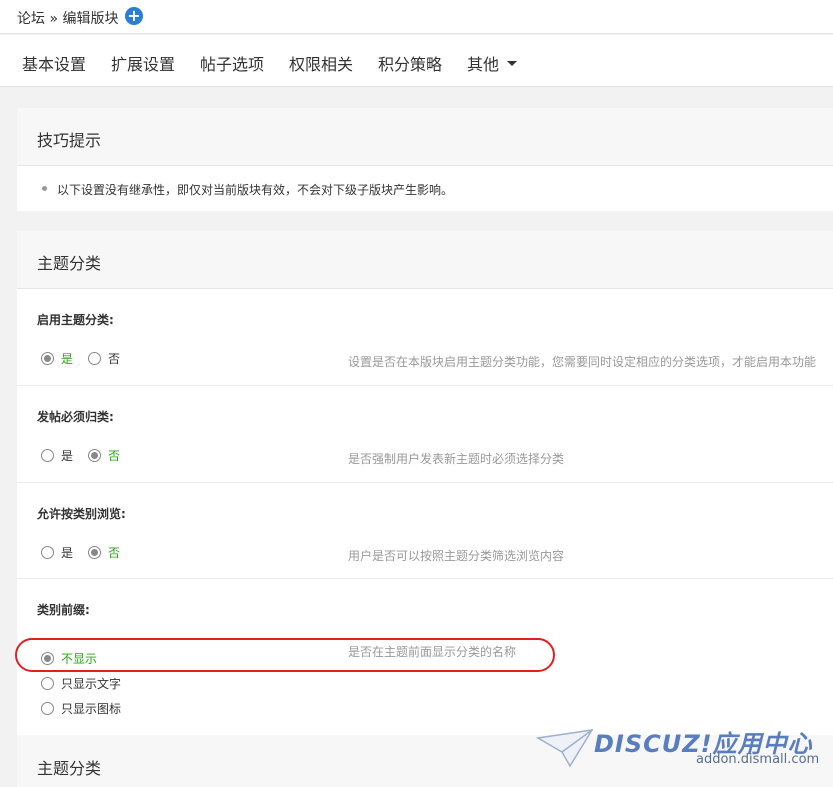  Describe the element at coordinates (91, 684) in the screenshot. I see `option-label: 只显示文字` at that location.